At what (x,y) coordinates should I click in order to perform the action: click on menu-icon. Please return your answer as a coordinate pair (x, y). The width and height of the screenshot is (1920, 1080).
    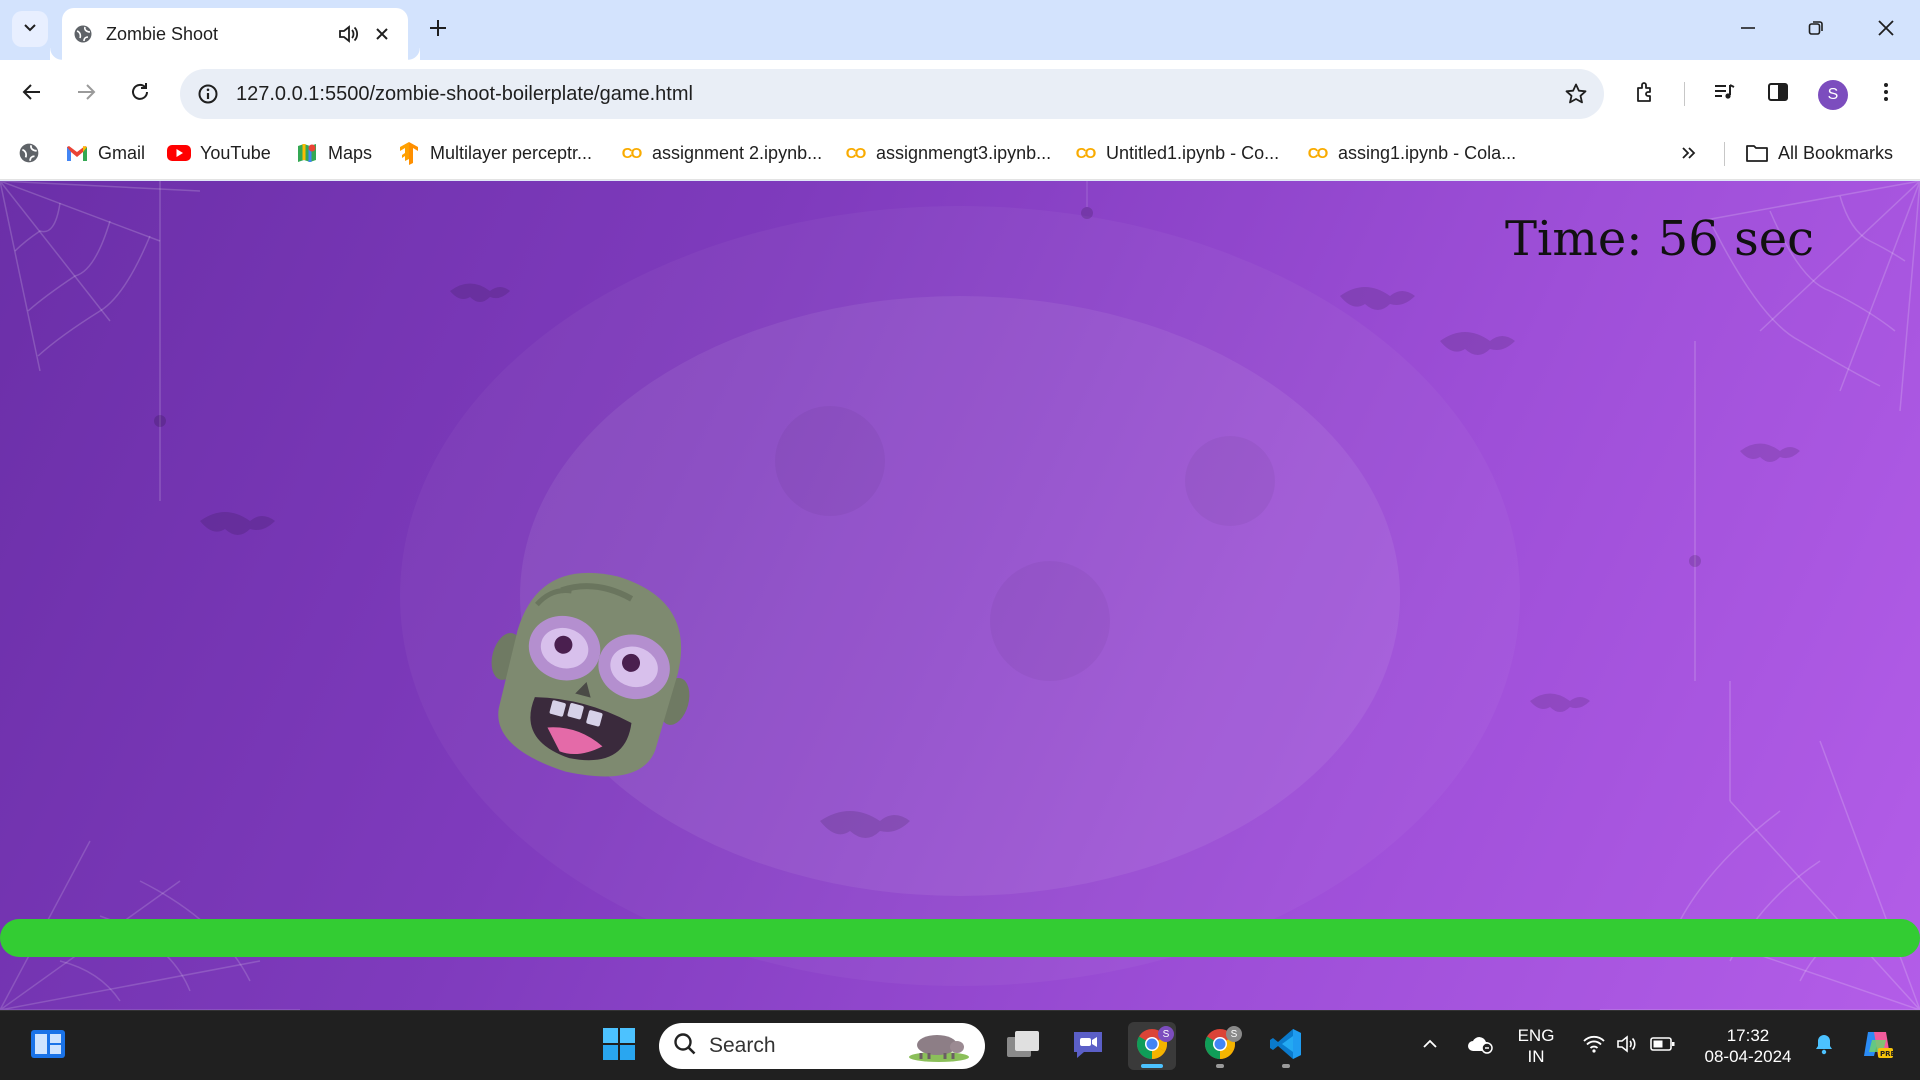
    Looking at the image, I should click on (1886, 94).